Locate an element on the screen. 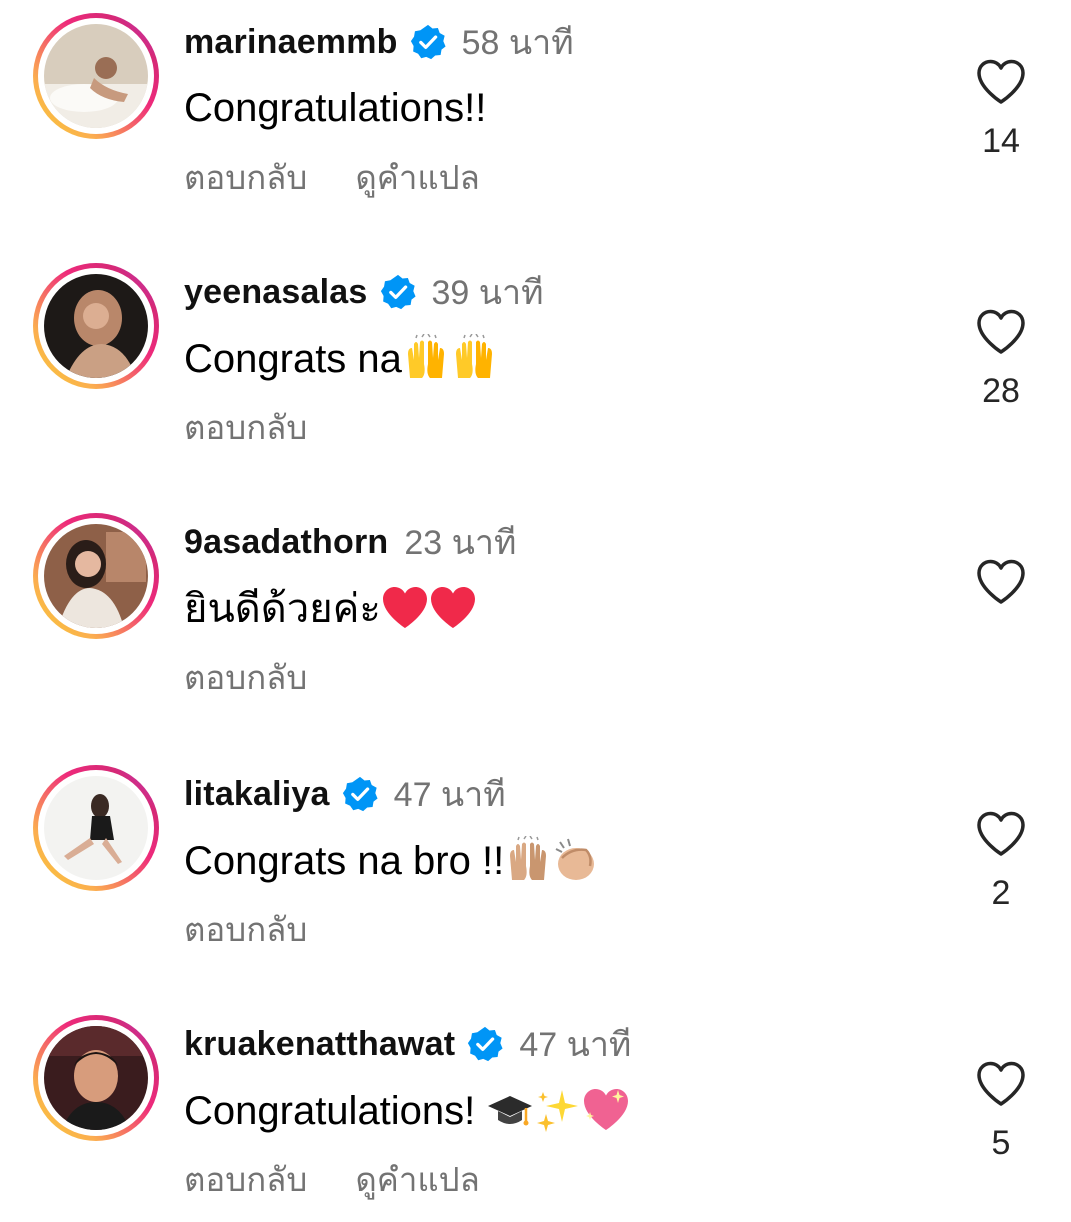 This screenshot has width=1071, height=1222. username: kruakenatthawat is located at coordinates (319, 1044).